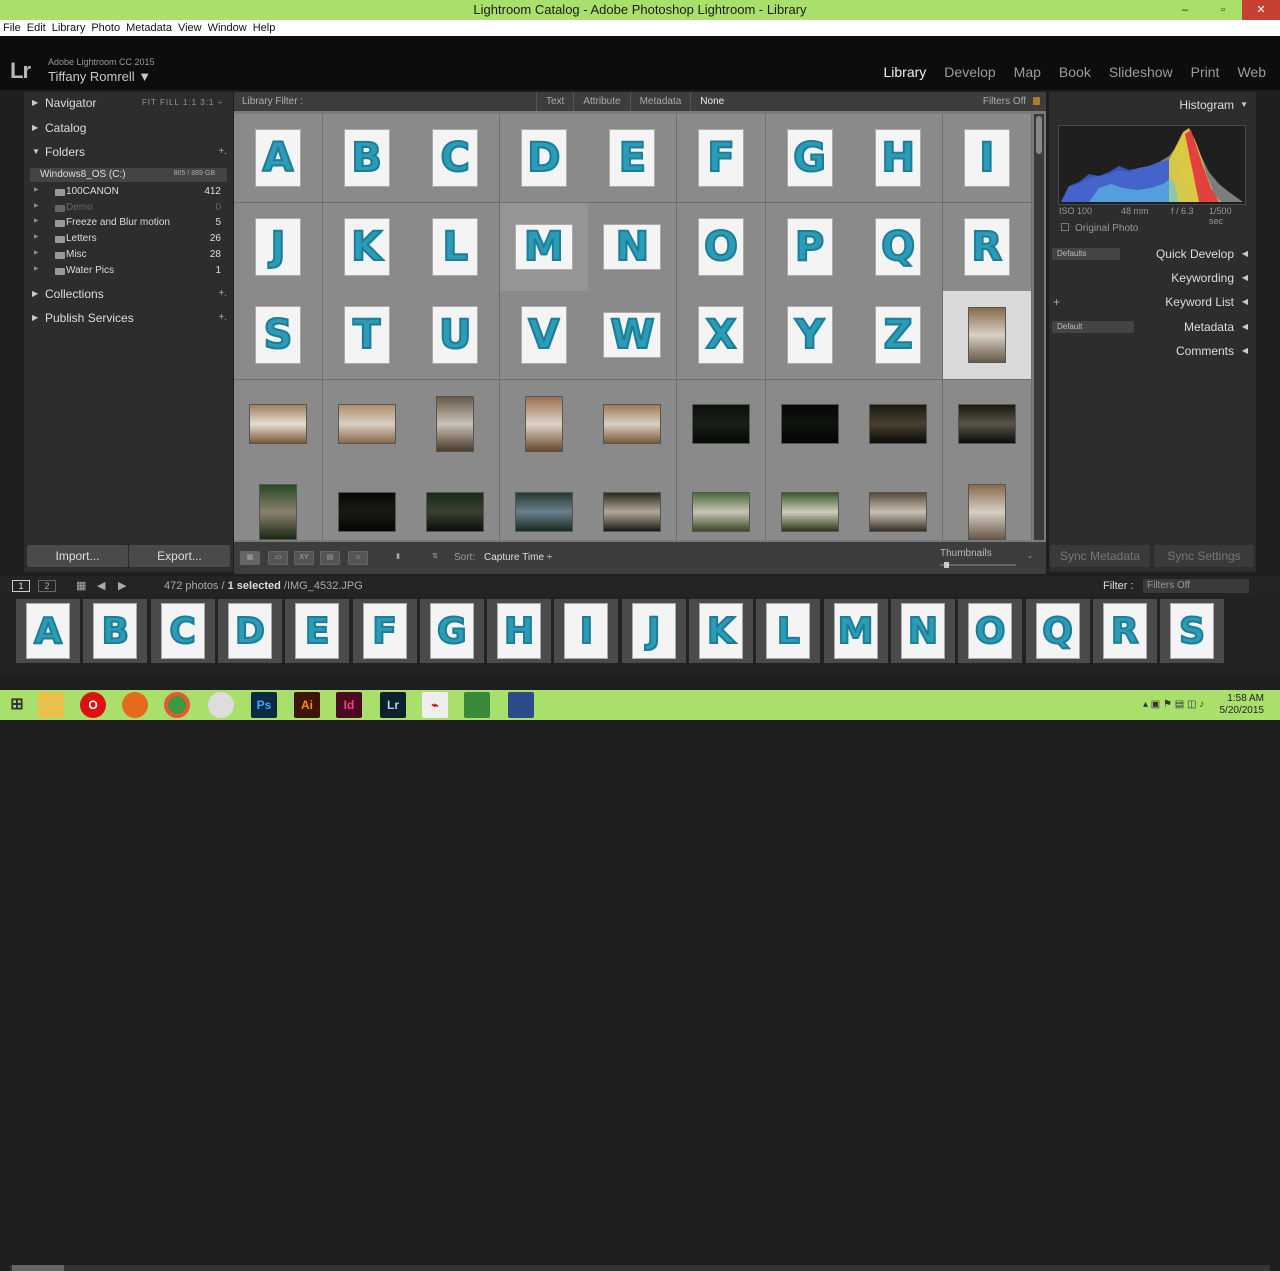  What do you see at coordinates (128, 239) in the screenshot?
I see `folder-item: ▶ Letters 26` at bounding box center [128, 239].